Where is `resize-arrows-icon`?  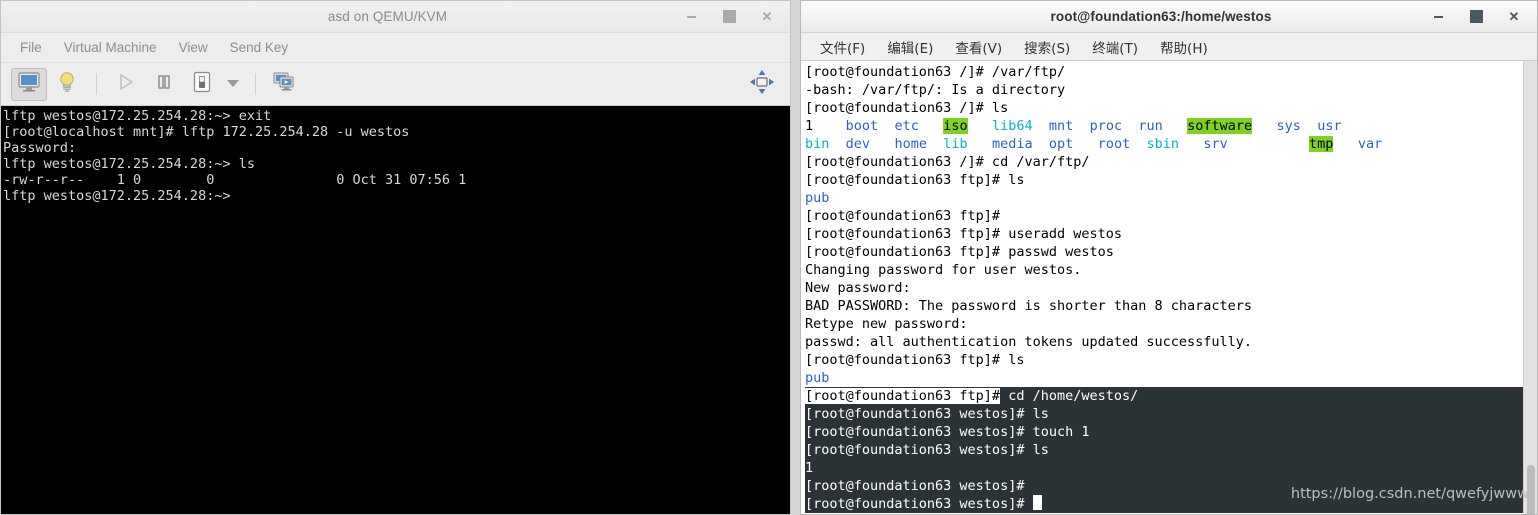 resize-arrows-icon is located at coordinates (762, 84).